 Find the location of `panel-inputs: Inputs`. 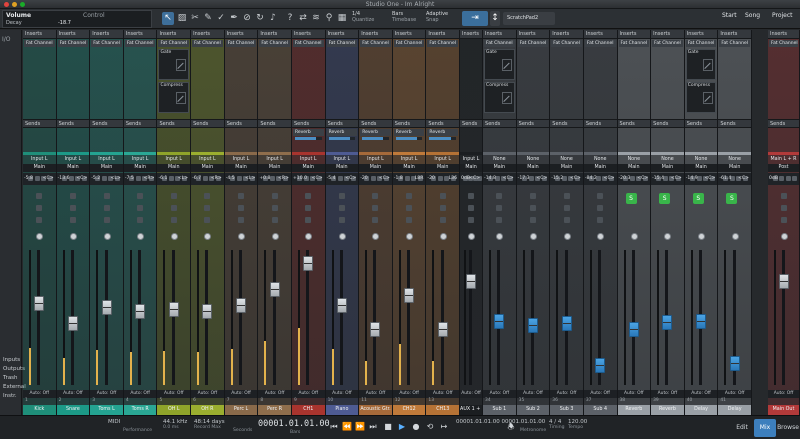

panel-inputs: Inputs is located at coordinates (11, 360).